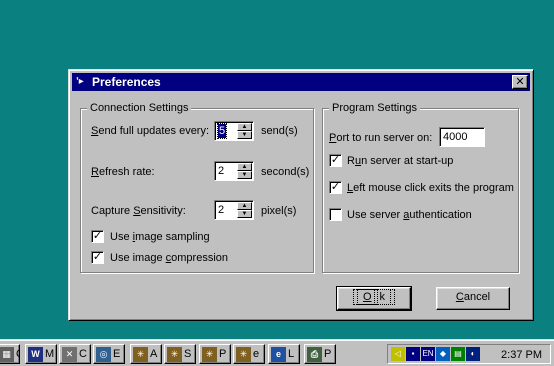 This screenshot has height=366, width=554. I want to click on explorer-icon: ◎, so click(103, 354).